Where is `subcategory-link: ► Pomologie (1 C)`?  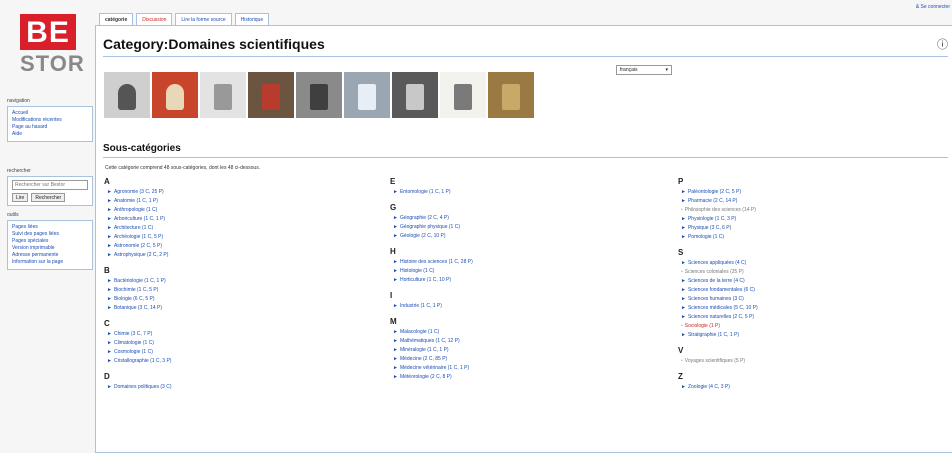
subcategory-link: ► Pomologie (1 C) is located at coordinates (815, 237).